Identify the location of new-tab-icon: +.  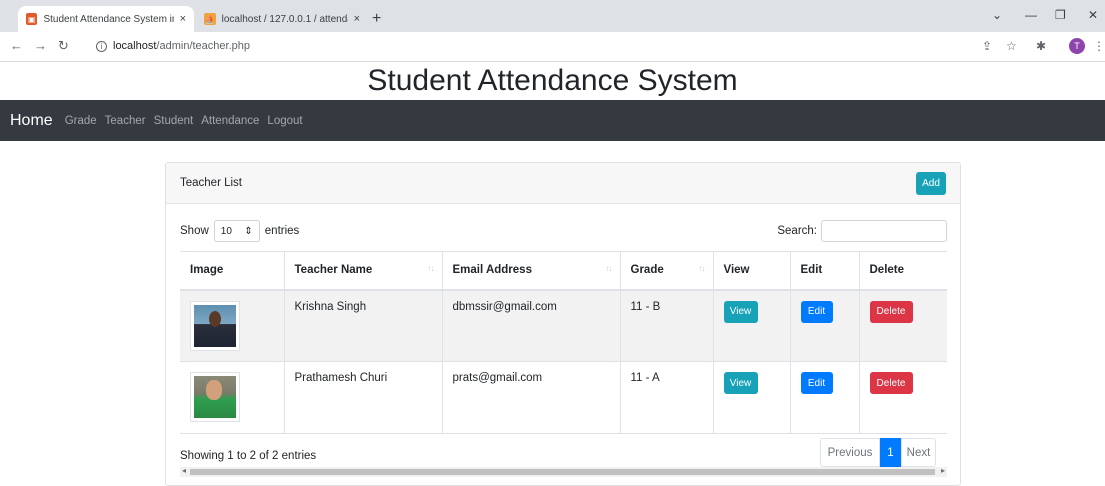
(376, 19).